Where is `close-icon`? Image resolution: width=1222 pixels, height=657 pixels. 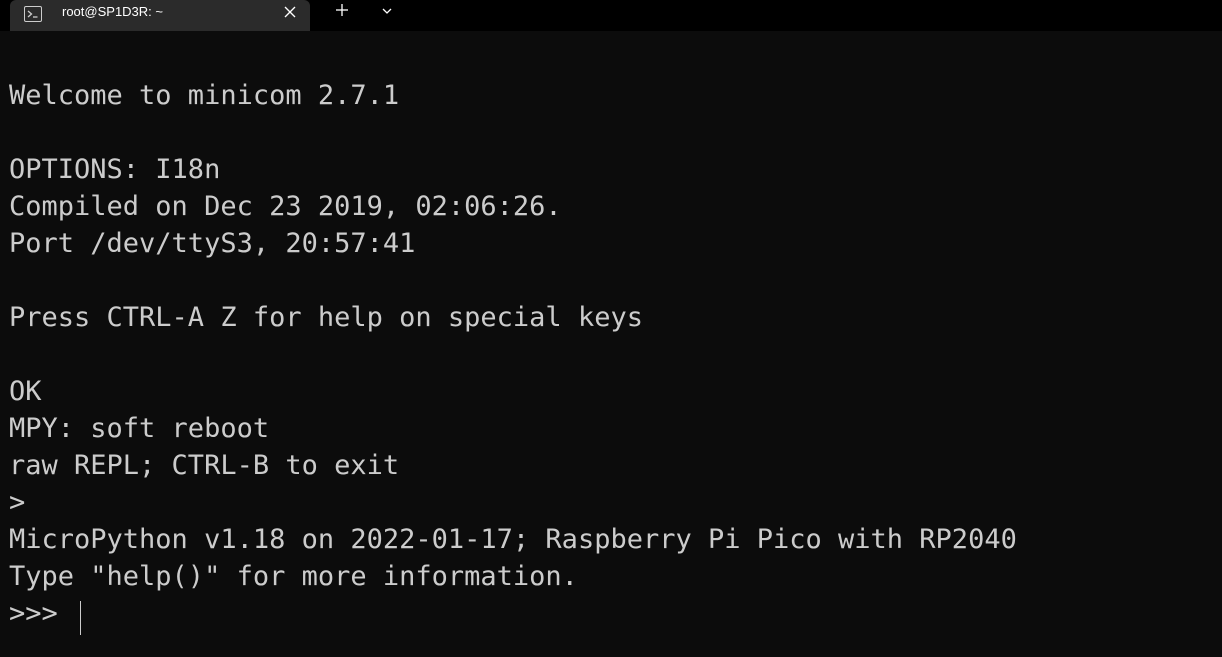
close-icon is located at coordinates (290, 12).